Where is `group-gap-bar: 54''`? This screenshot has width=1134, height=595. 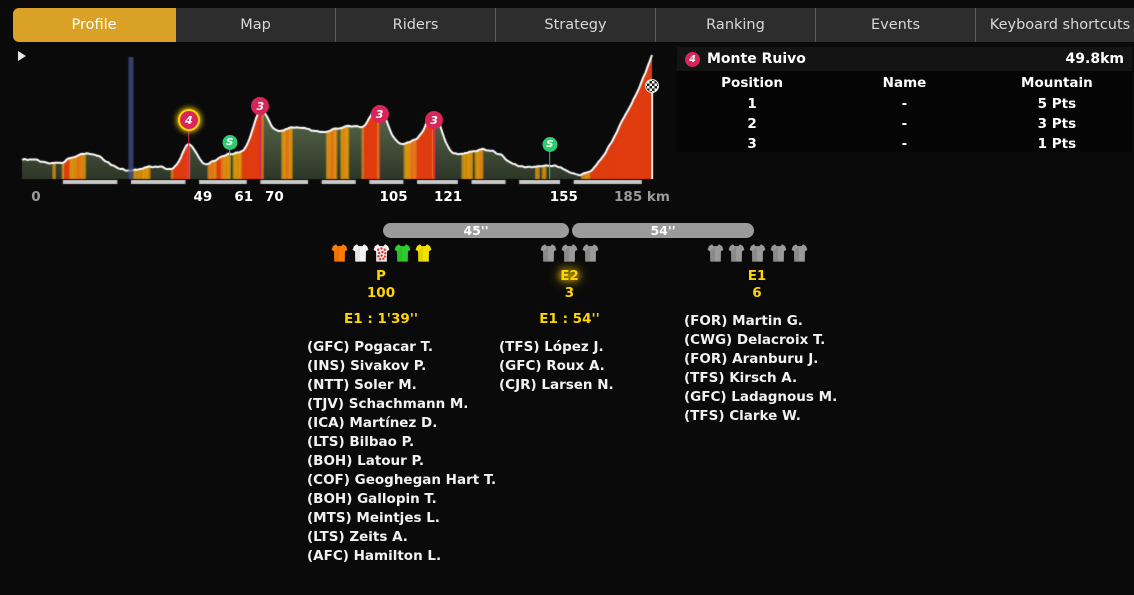
group-gap-bar: 54'' is located at coordinates (663, 230).